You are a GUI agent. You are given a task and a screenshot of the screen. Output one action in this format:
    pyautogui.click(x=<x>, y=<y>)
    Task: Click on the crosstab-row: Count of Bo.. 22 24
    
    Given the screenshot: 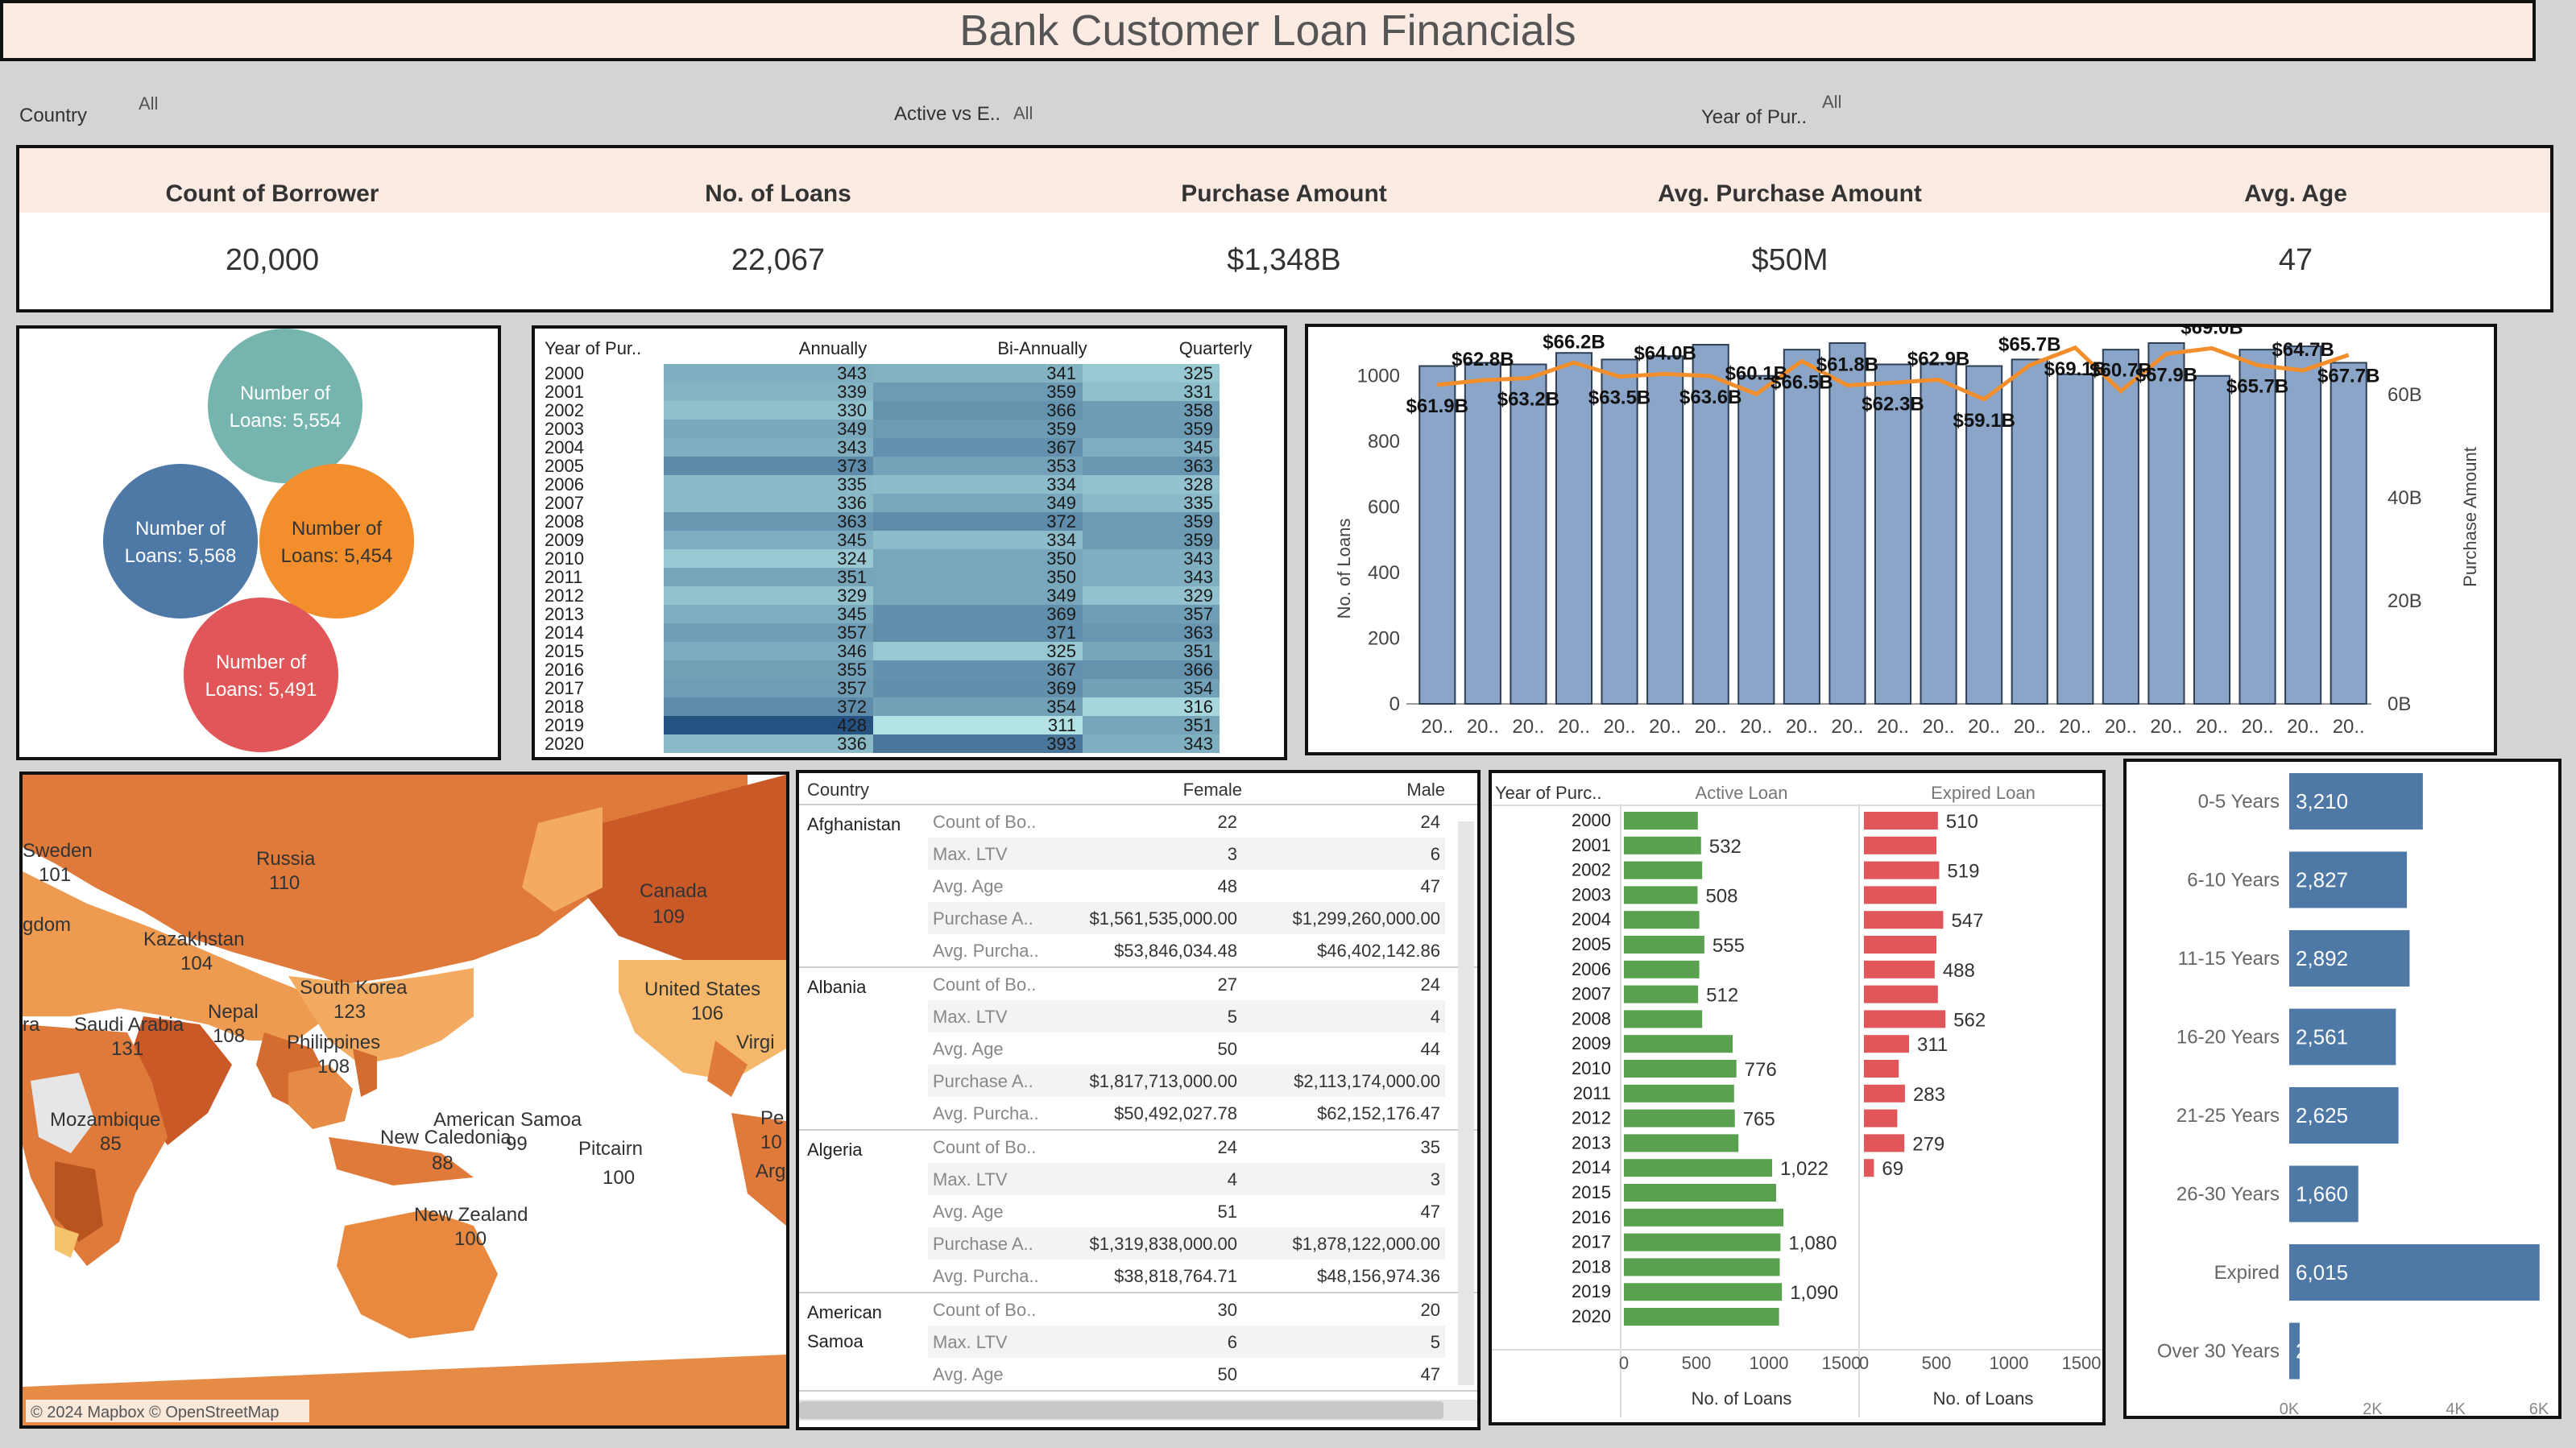 What is the action you would take?
    pyautogui.click(x=1186, y=821)
    